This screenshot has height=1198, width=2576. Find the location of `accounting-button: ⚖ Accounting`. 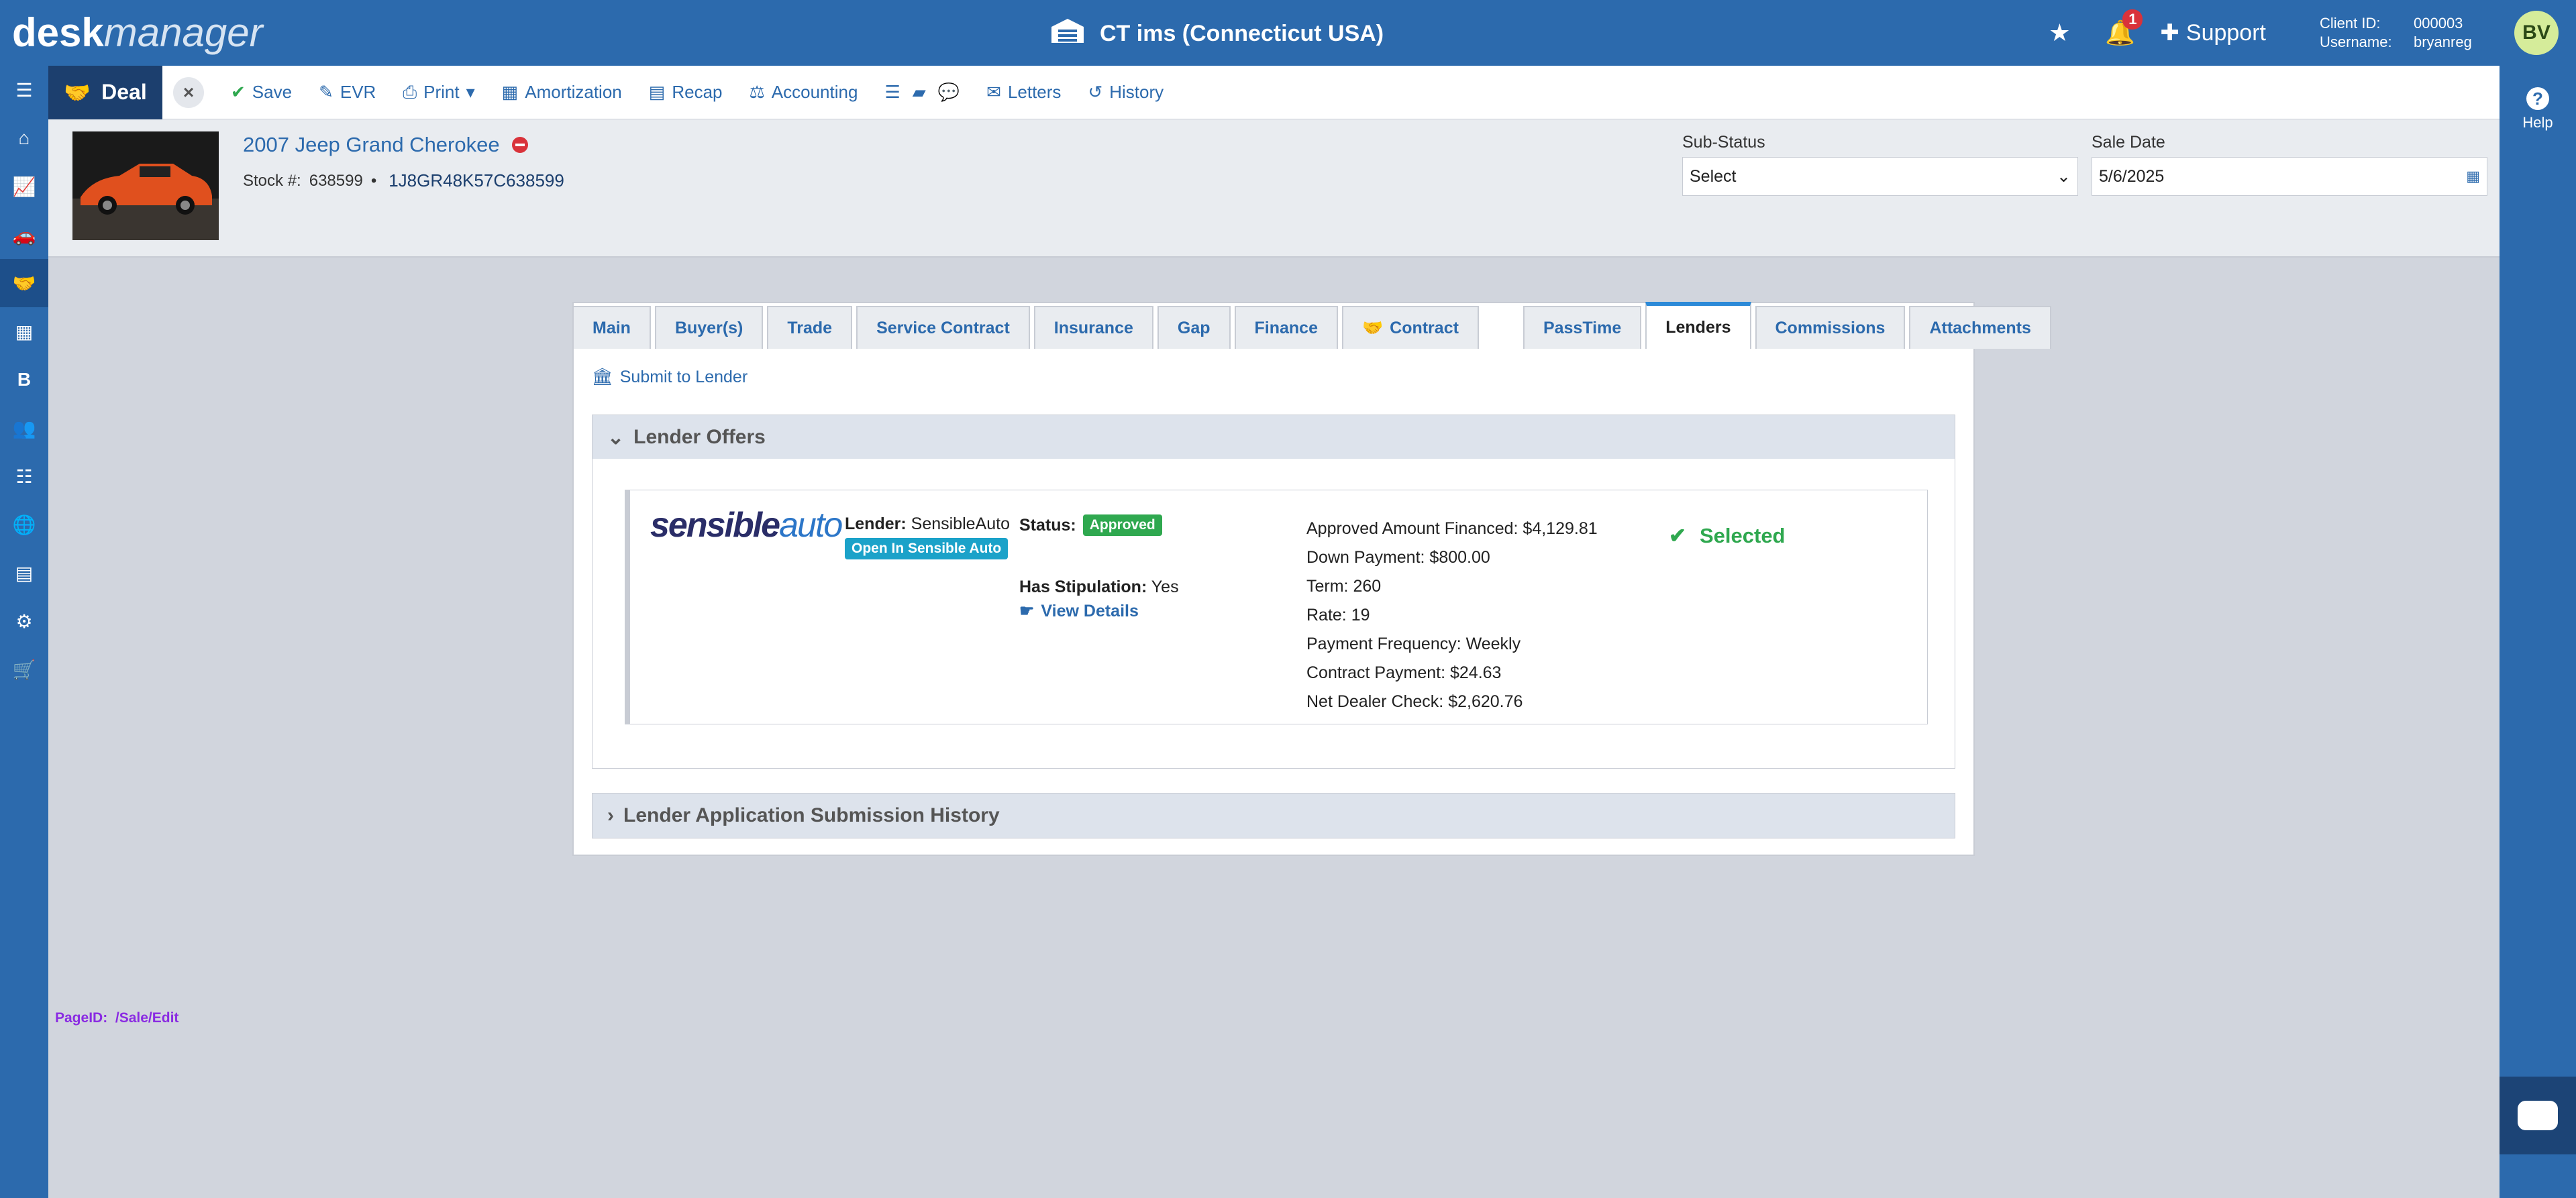

accounting-button: ⚖ Accounting is located at coordinates (803, 92).